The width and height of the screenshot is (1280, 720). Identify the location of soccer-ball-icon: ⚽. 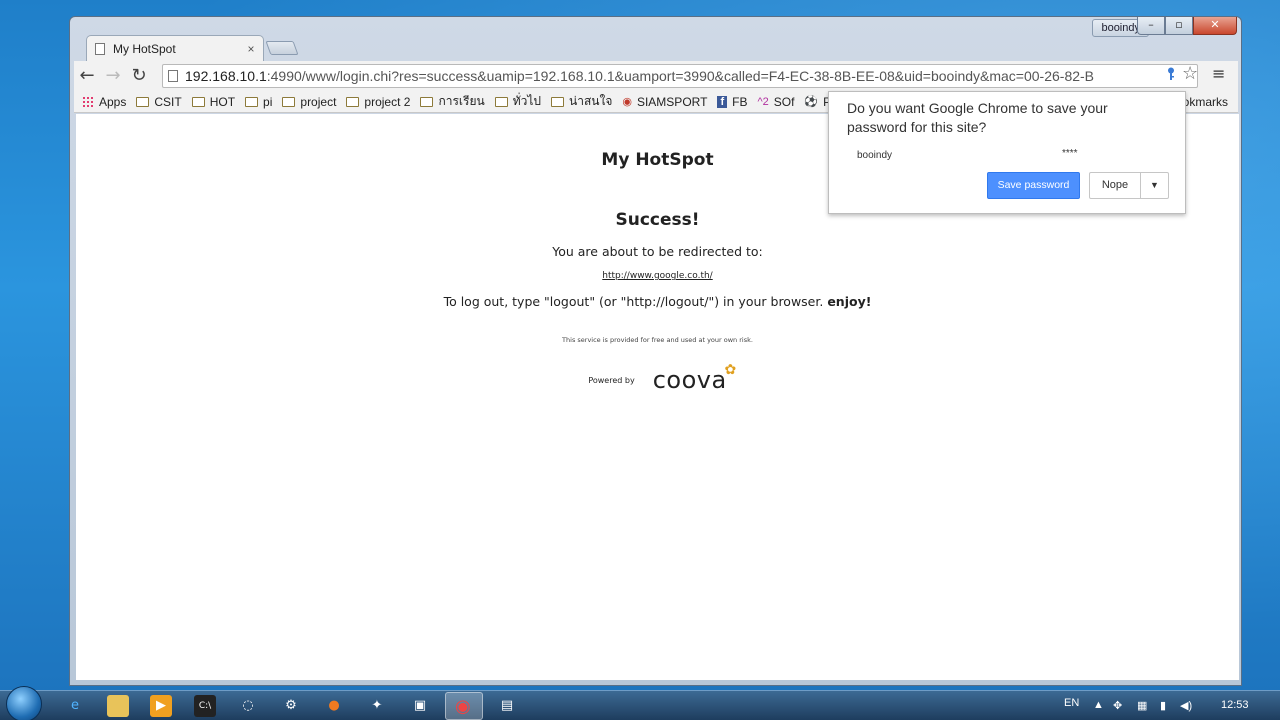
(811, 102).